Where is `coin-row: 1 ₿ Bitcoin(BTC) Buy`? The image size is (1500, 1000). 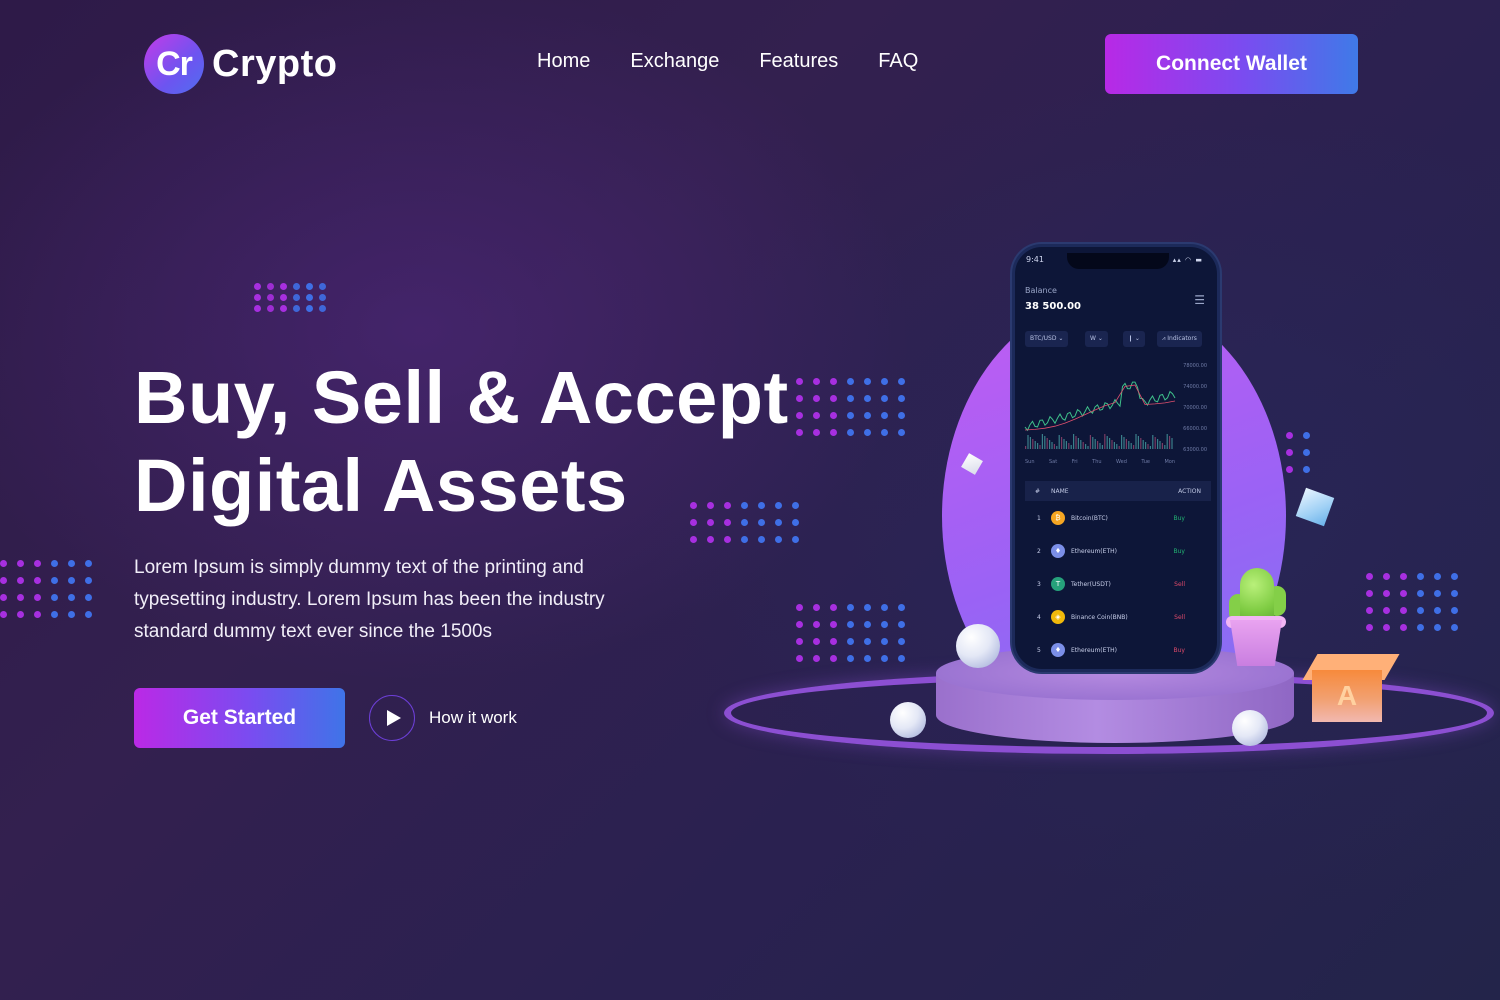
coin-row: 1 ₿ Bitcoin(BTC) Buy is located at coordinates (1118, 518).